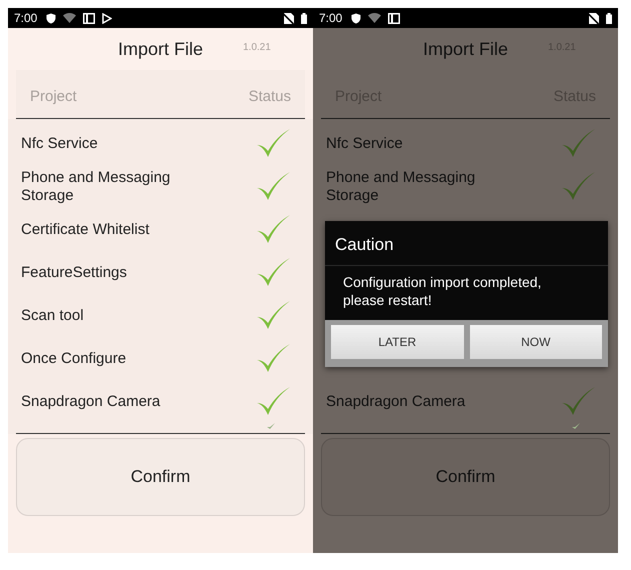 The image size is (631, 570). Describe the element at coordinates (53, 96) in the screenshot. I see `column-header: Project` at that location.